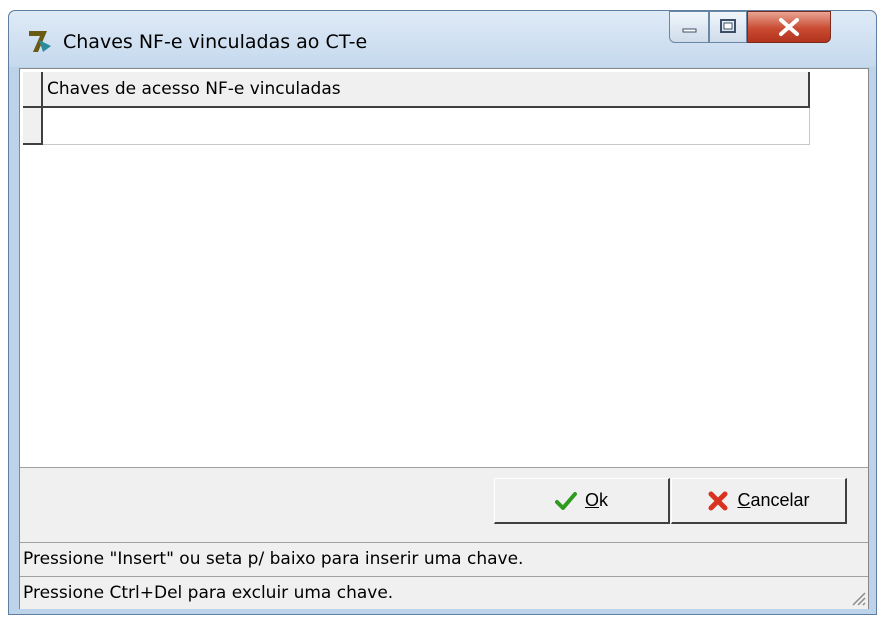  Describe the element at coordinates (689, 30) in the screenshot. I see `minimize-icon` at that location.